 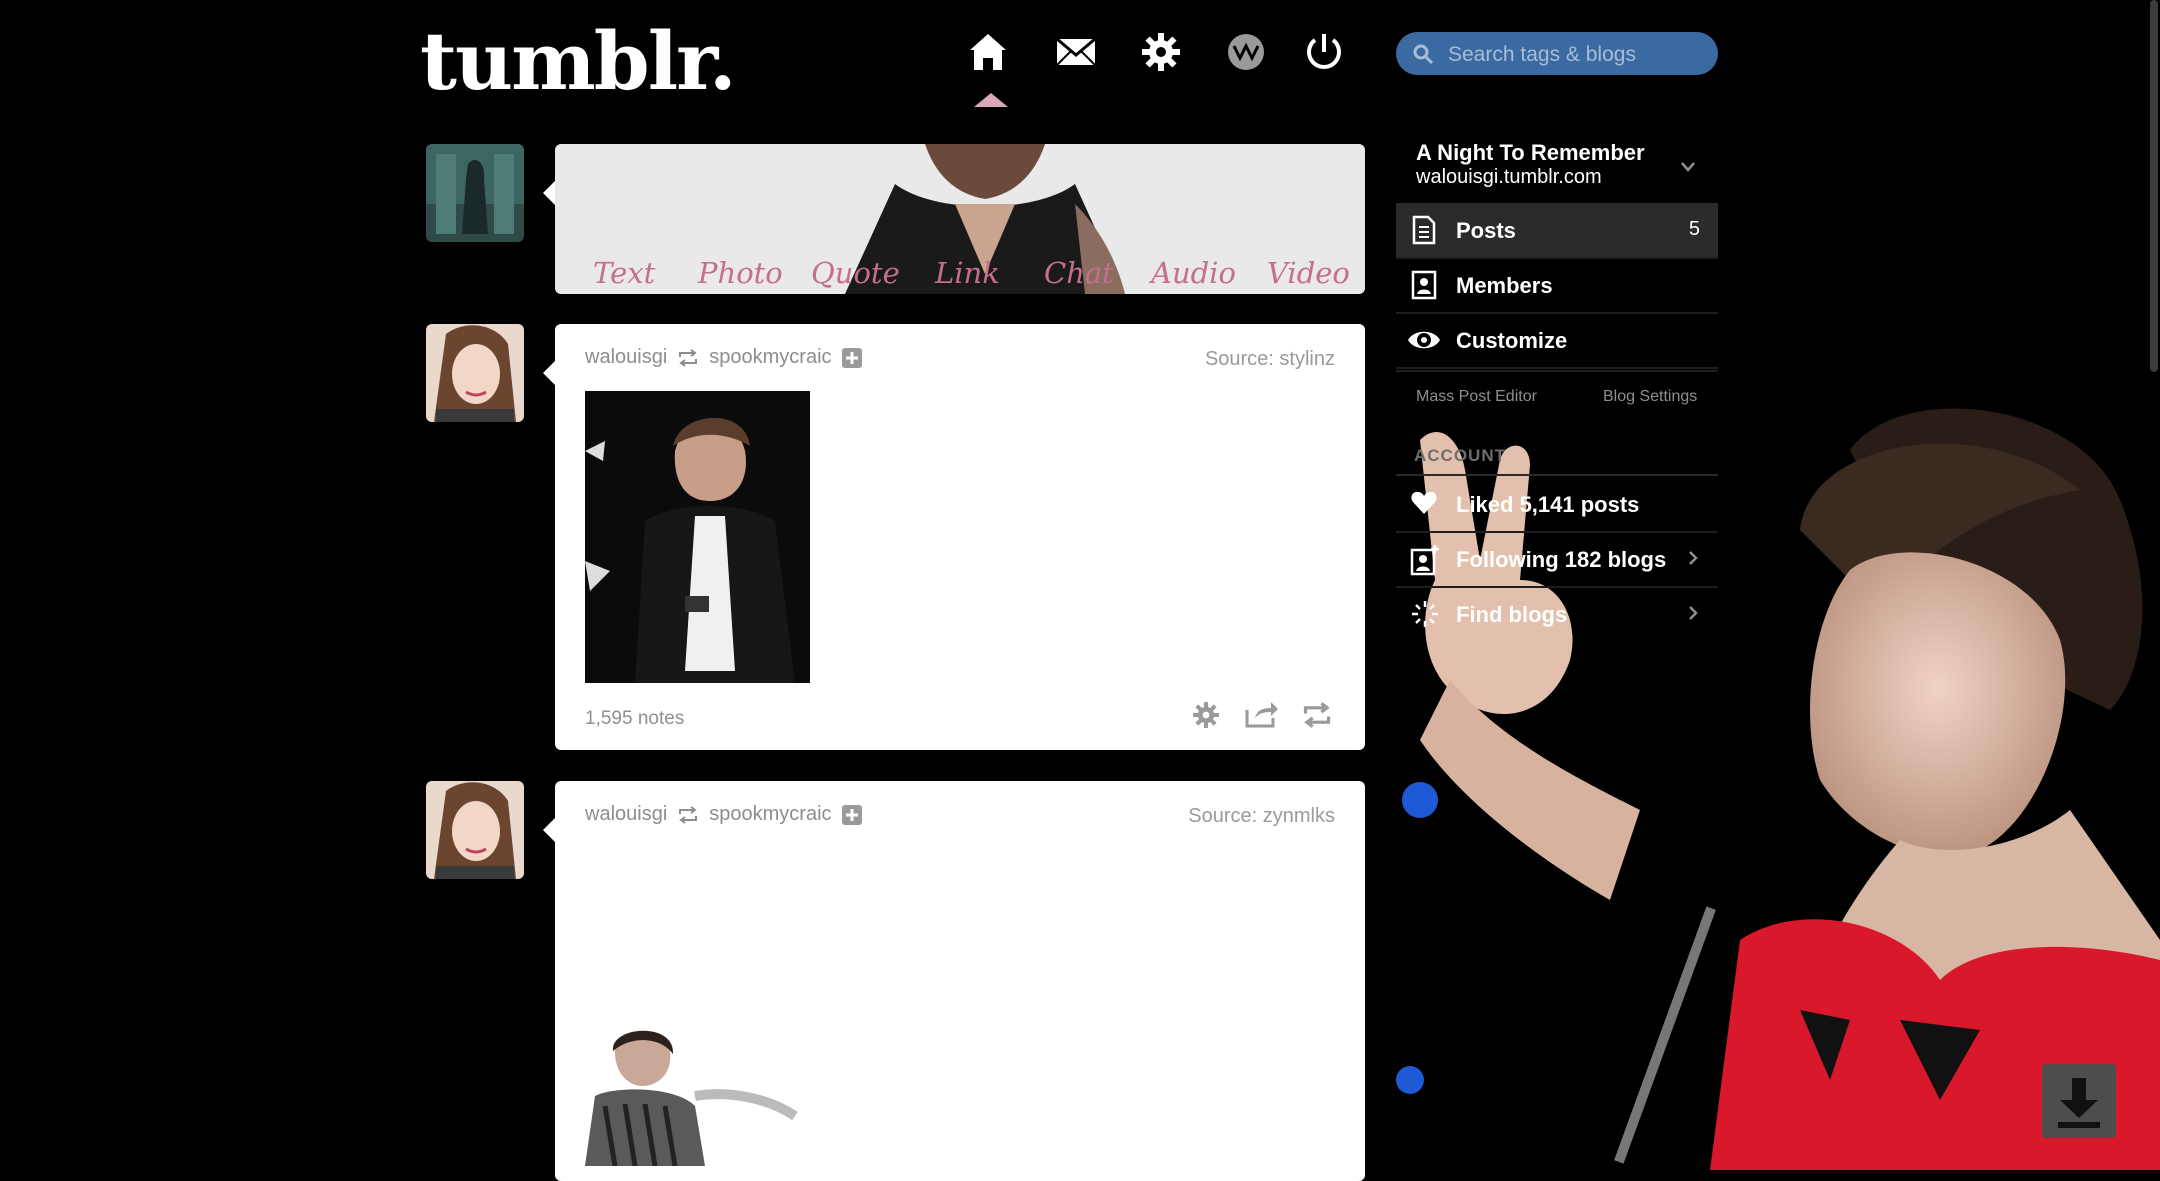 I want to click on sidebar-item-posts: Posts 5, so click(x=1557, y=231).